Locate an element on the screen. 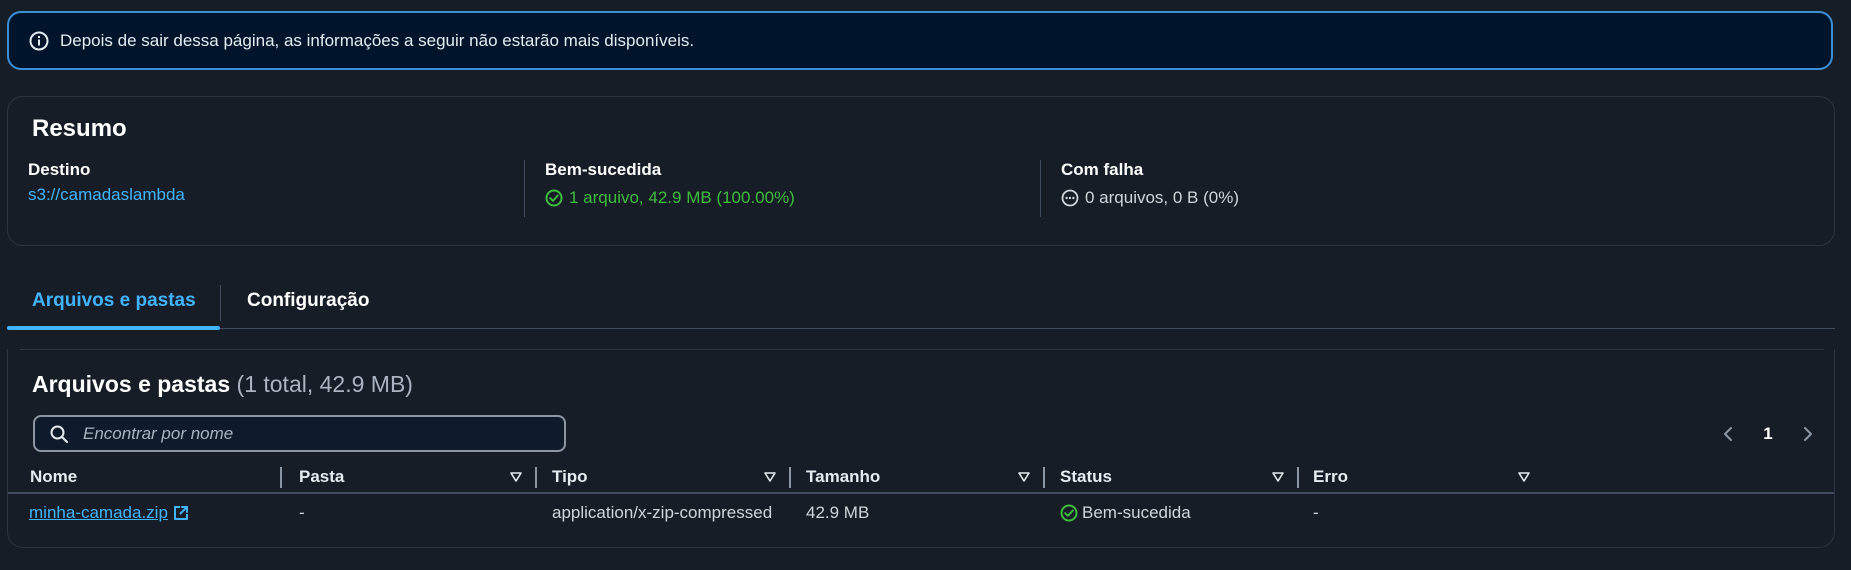 This screenshot has width=1851, height=570. column-header-label: Status is located at coordinates (1086, 476).